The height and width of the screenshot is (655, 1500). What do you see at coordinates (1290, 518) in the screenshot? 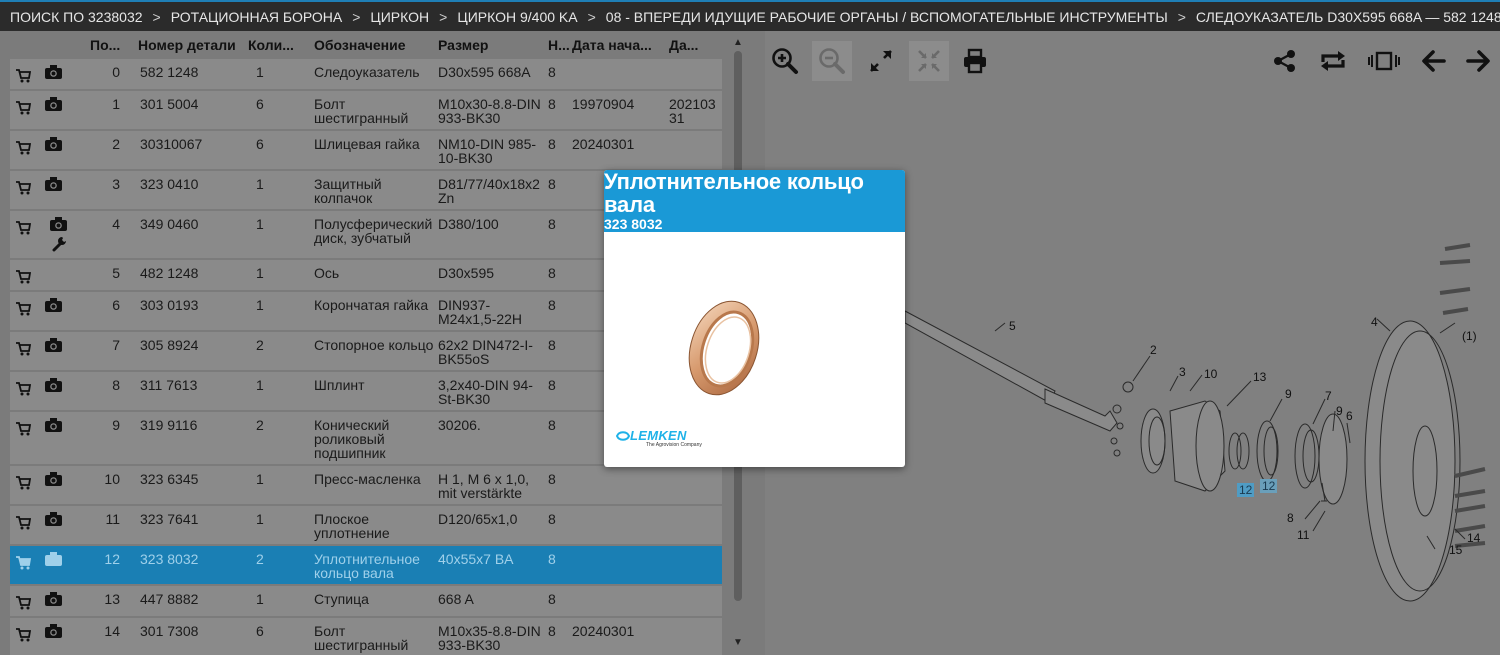
I see `callout-label: 8` at bounding box center [1290, 518].